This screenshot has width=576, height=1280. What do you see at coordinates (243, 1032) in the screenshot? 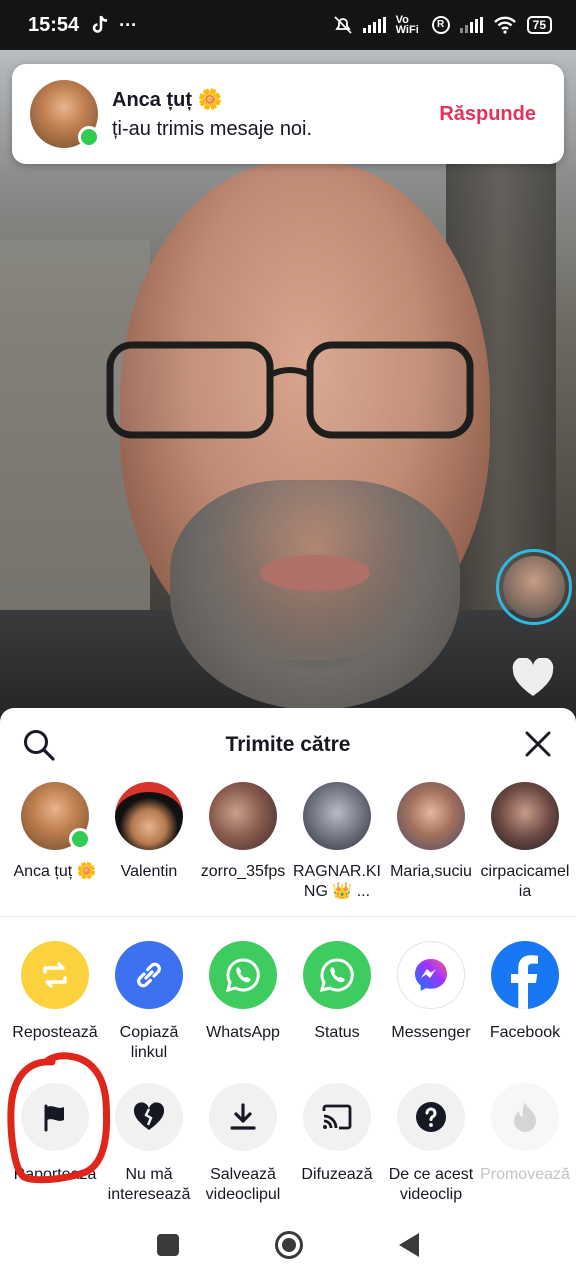
I see `whatsapp-label: WhatsApp` at bounding box center [243, 1032].